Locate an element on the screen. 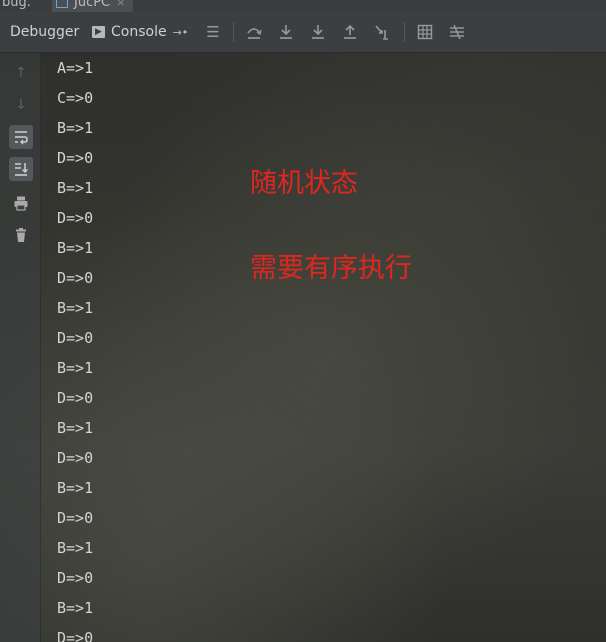 This screenshot has height=642, width=606. pin-icon: →• is located at coordinates (181, 32).